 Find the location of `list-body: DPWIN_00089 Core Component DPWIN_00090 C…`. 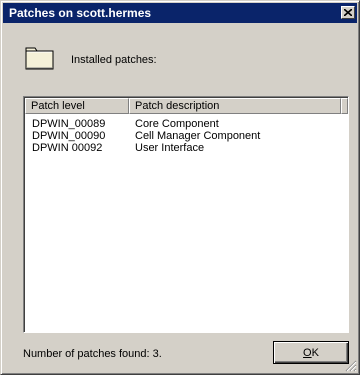

list-body: DPWIN_00089 Core Component DPWIN_00090 C… is located at coordinates (186, 136).